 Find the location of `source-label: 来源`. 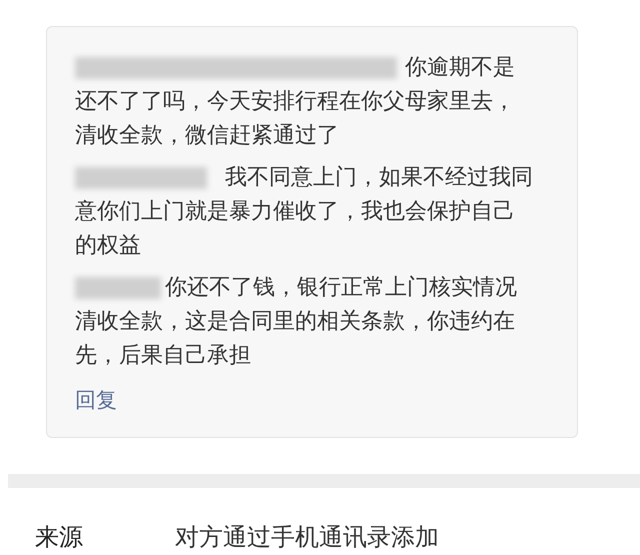

source-label: 来源 is located at coordinates (59, 537).